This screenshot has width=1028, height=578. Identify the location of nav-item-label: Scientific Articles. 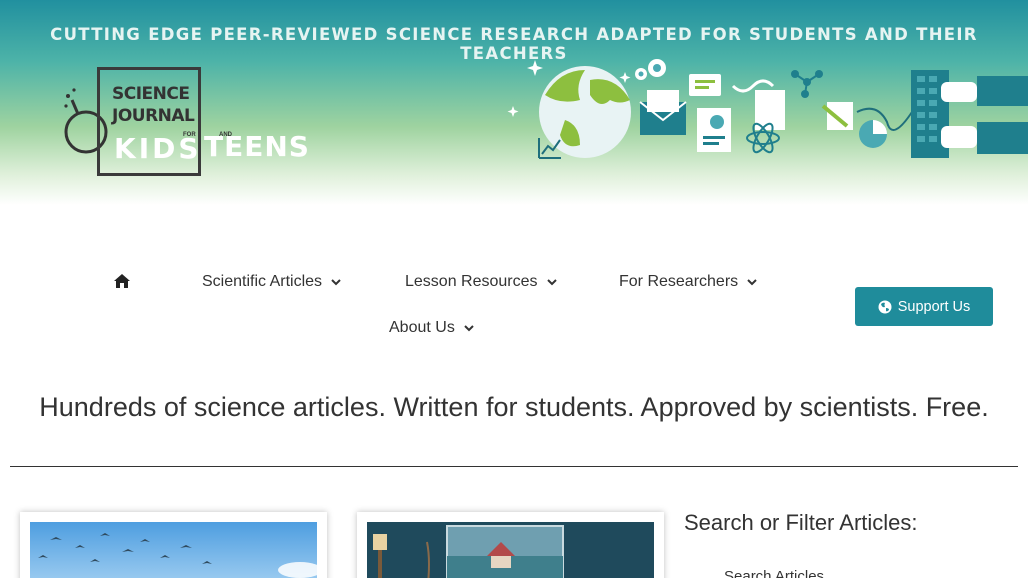
(262, 281).